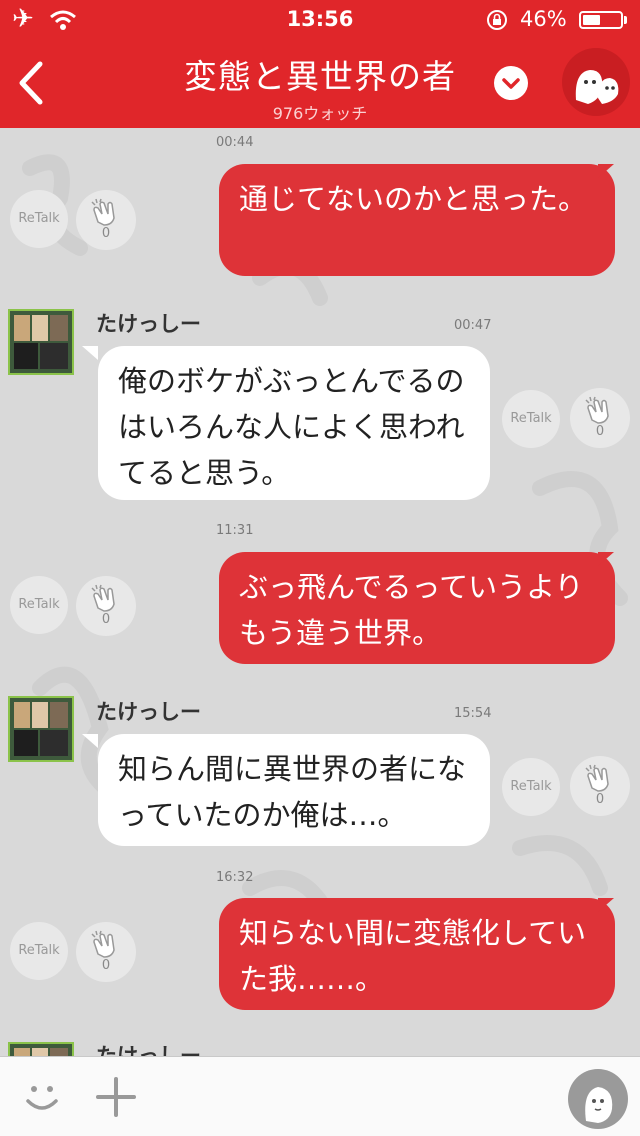 The width and height of the screenshot is (640, 1136). Describe the element at coordinates (320, 1096) in the screenshot. I see `input-bar` at that location.